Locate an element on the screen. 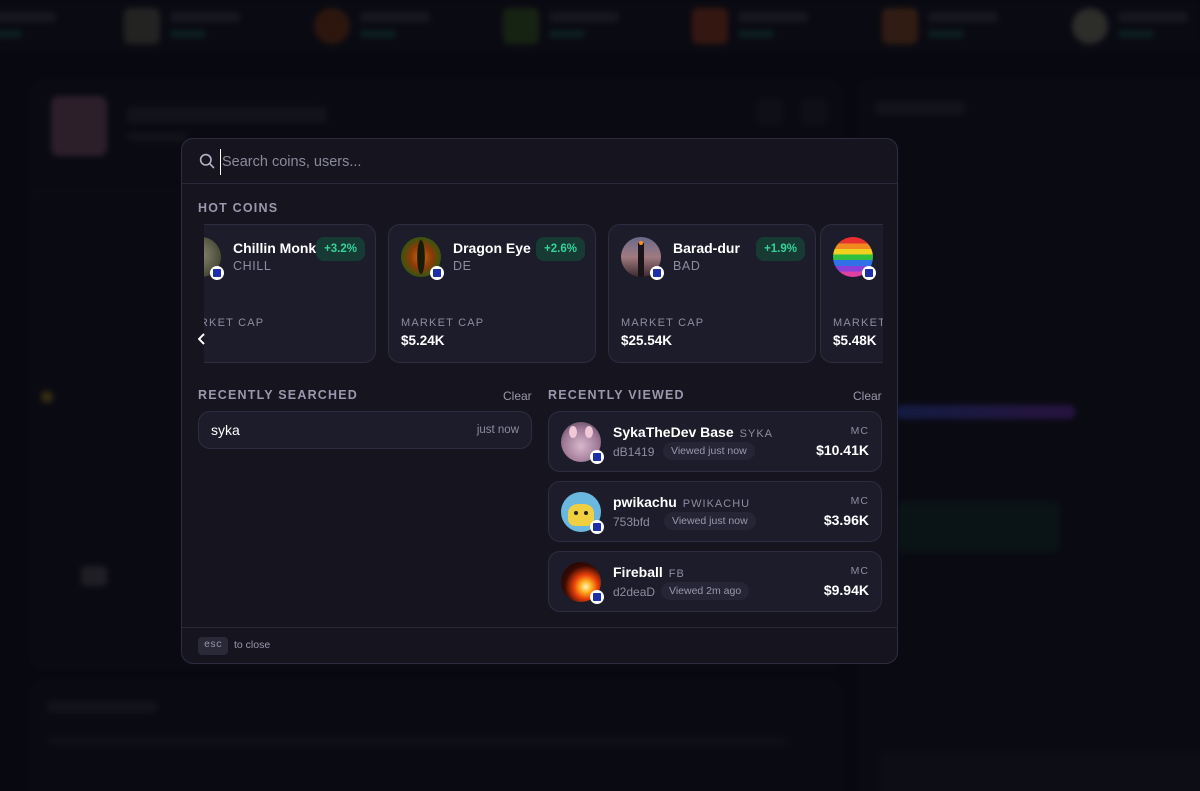 The image size is (1200, 791). recent-search-item: syka just now is located at coordinates (365, 430).